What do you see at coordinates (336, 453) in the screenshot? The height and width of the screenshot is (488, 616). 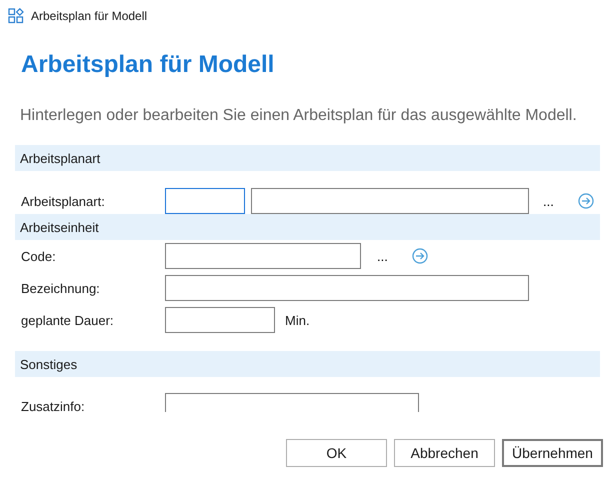 I see `dialog-button: OK` at bounding box center [336, 453].